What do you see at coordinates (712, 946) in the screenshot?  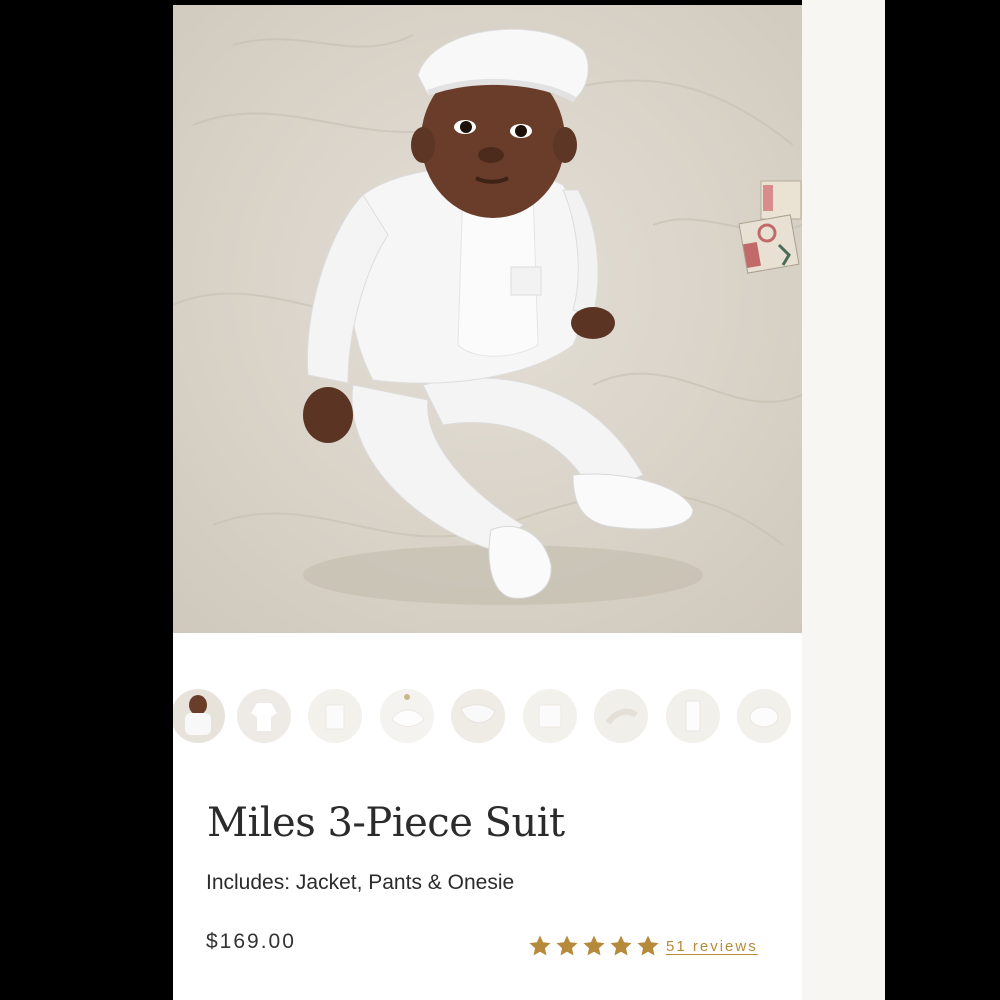 I see `reviews-link: 51 reviews` at bounding box center [712, 946].